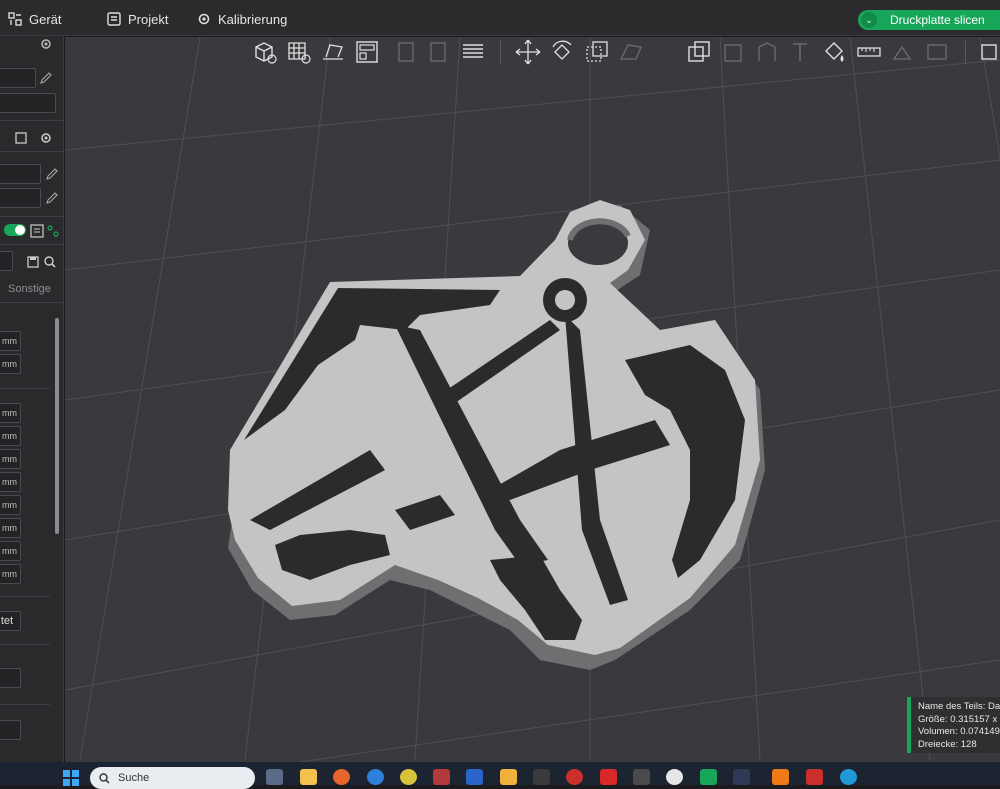 This screenshot has width=1000, height=789. Describe the element at coordinates (204, 19) in the screenshot. I see `calibration-icon` at that location.